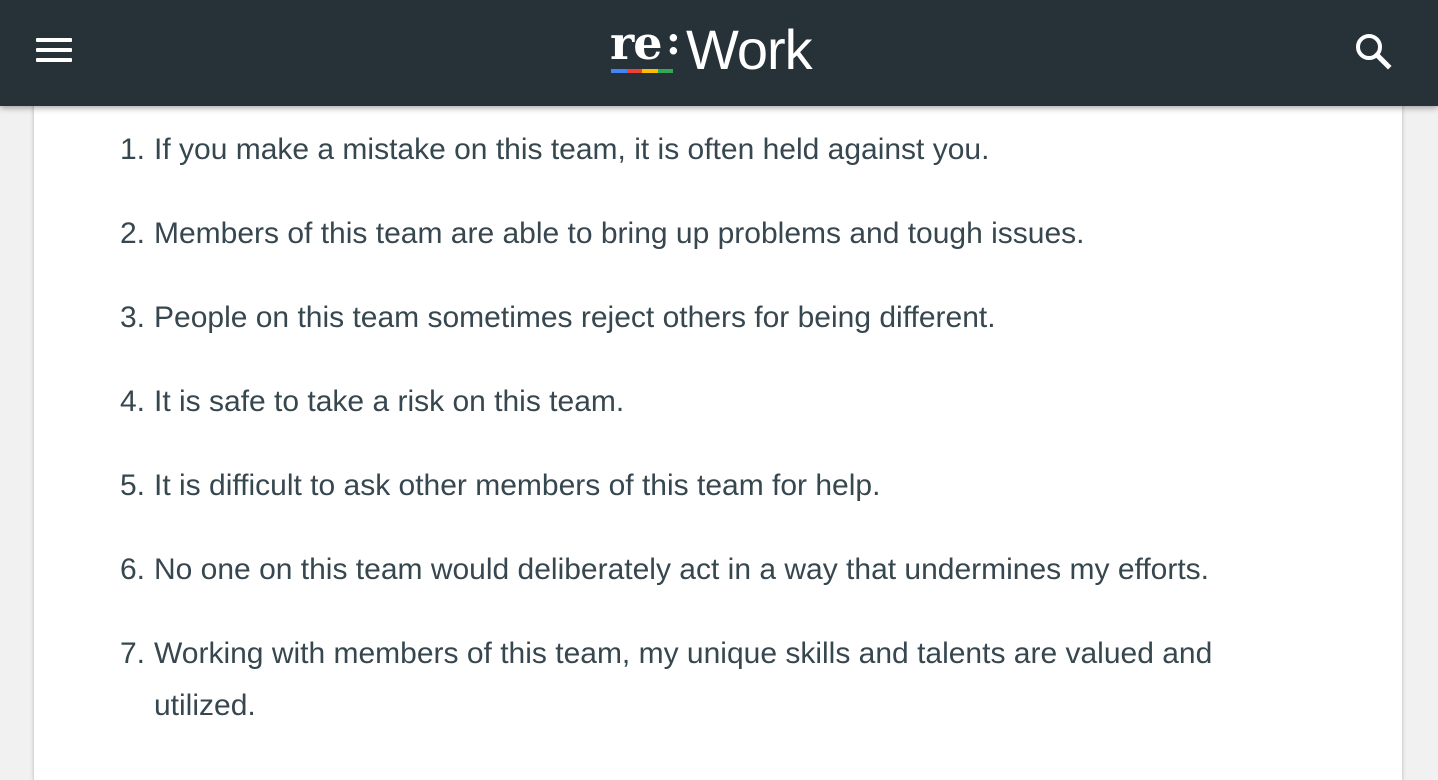 This screenshot has width=1438, height=780. What do you see at coordinates (636, 43) in the screenshot?
I see `logo-re-text: re` at bounding box center [636, 43].